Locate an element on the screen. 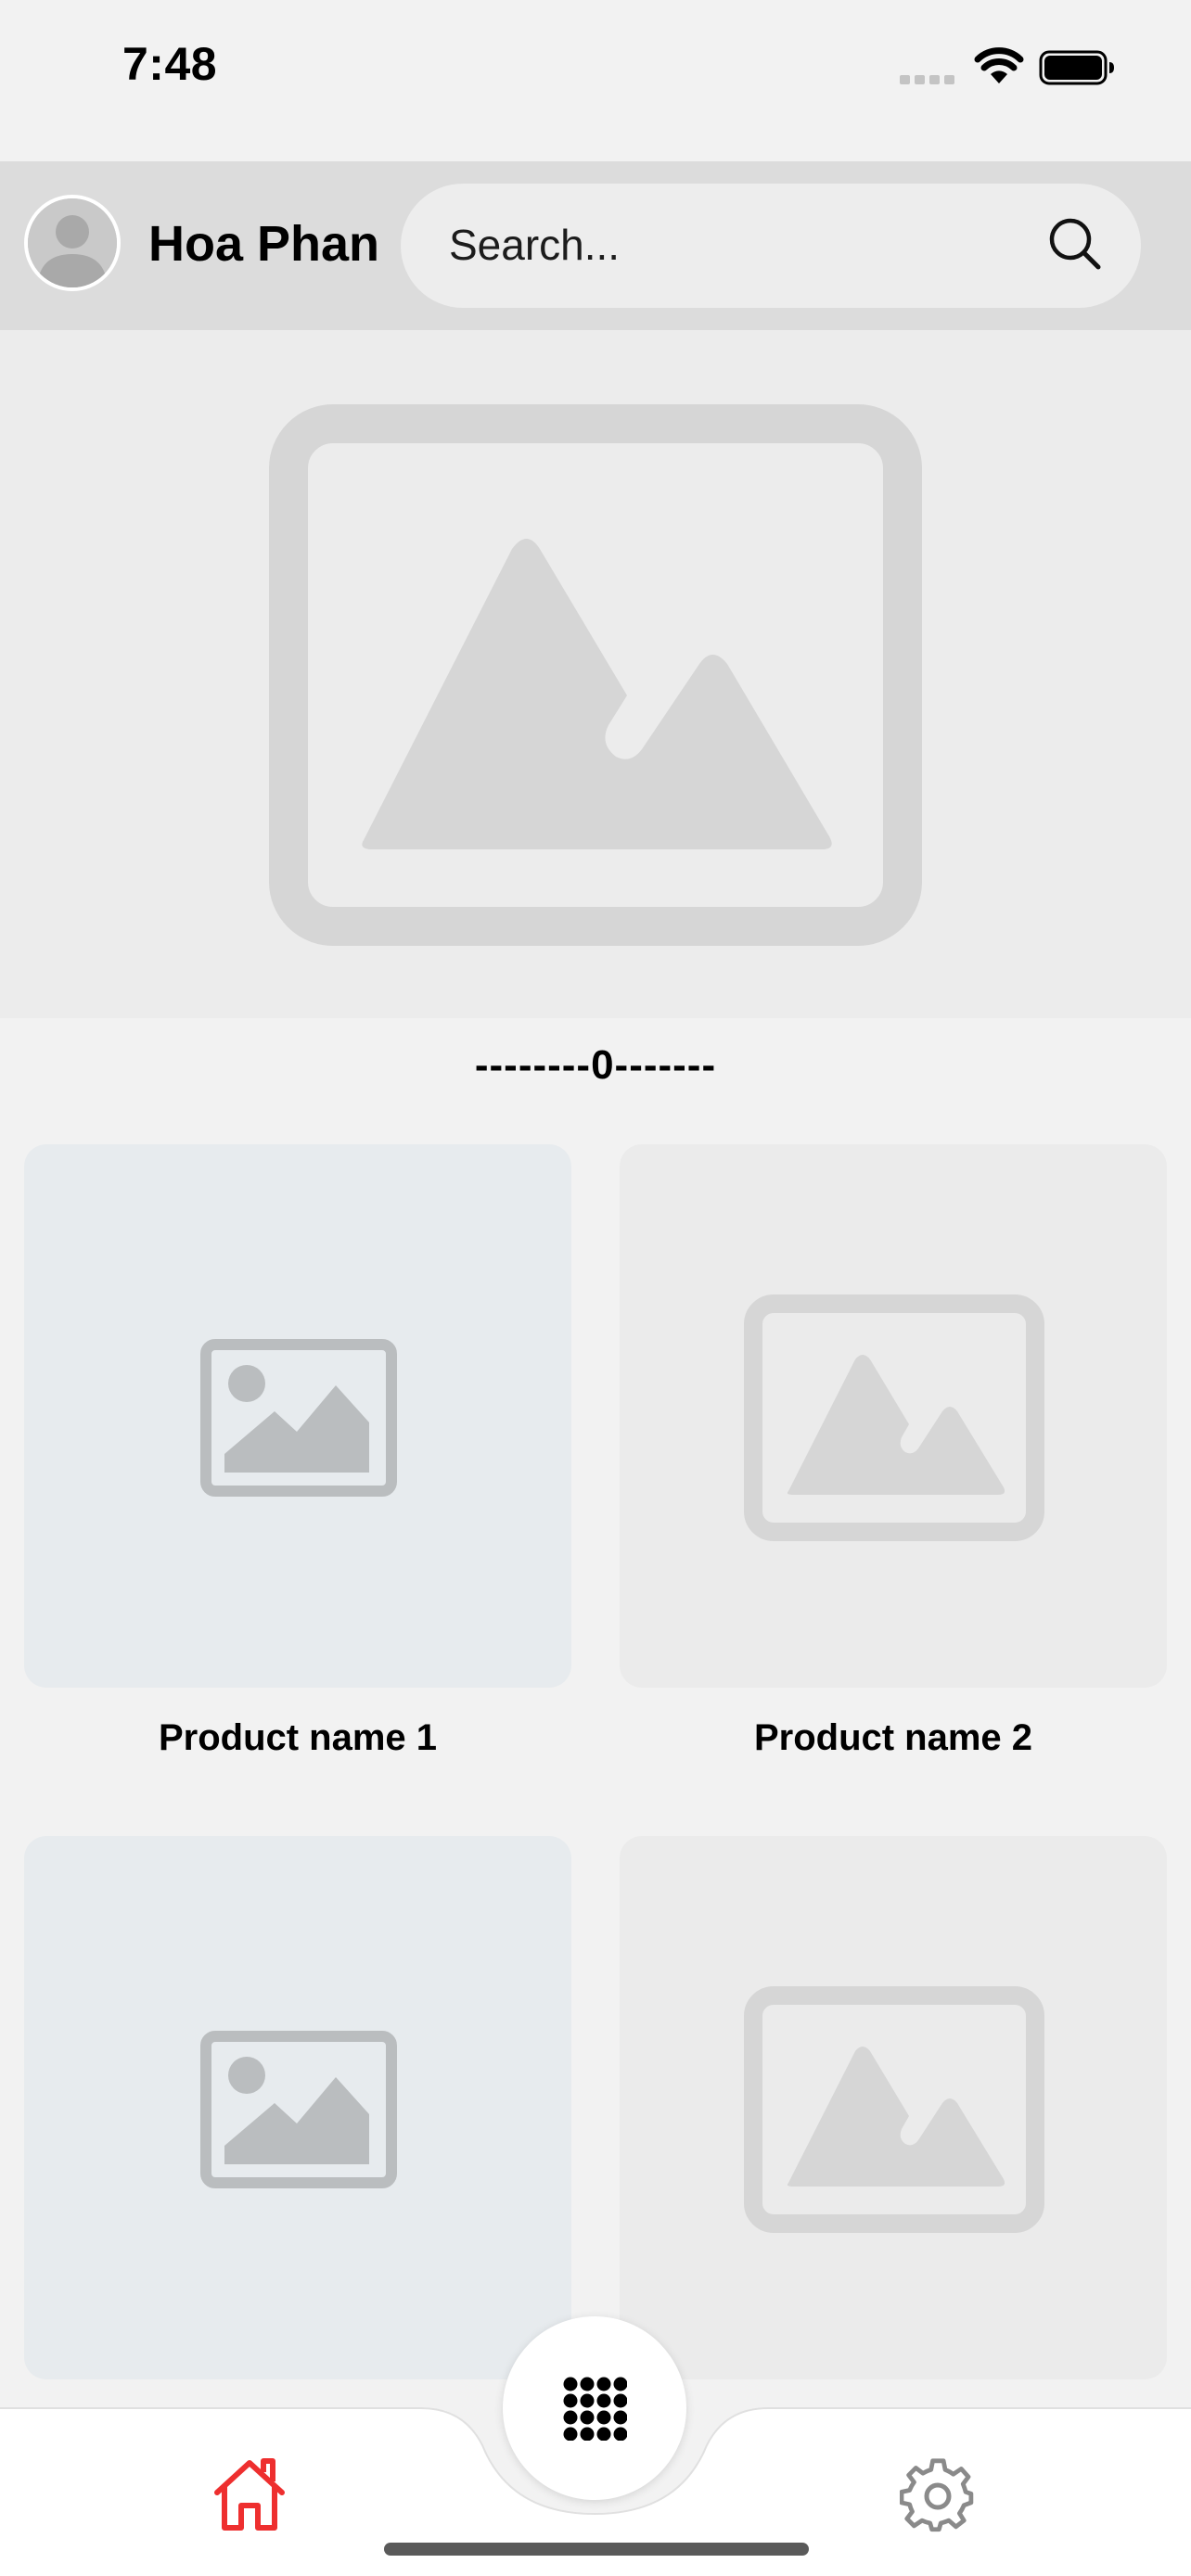  search-input is located at coordinates (727, 244).